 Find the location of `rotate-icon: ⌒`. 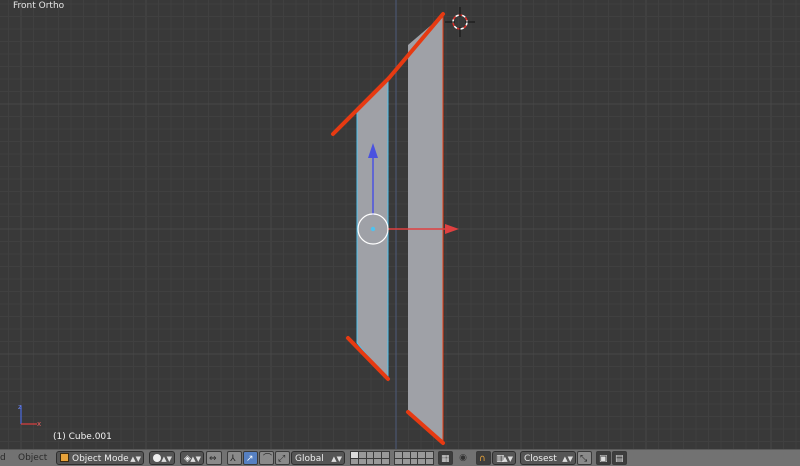

rotate-icon: ⌒ is located at coordinates (268, 459).